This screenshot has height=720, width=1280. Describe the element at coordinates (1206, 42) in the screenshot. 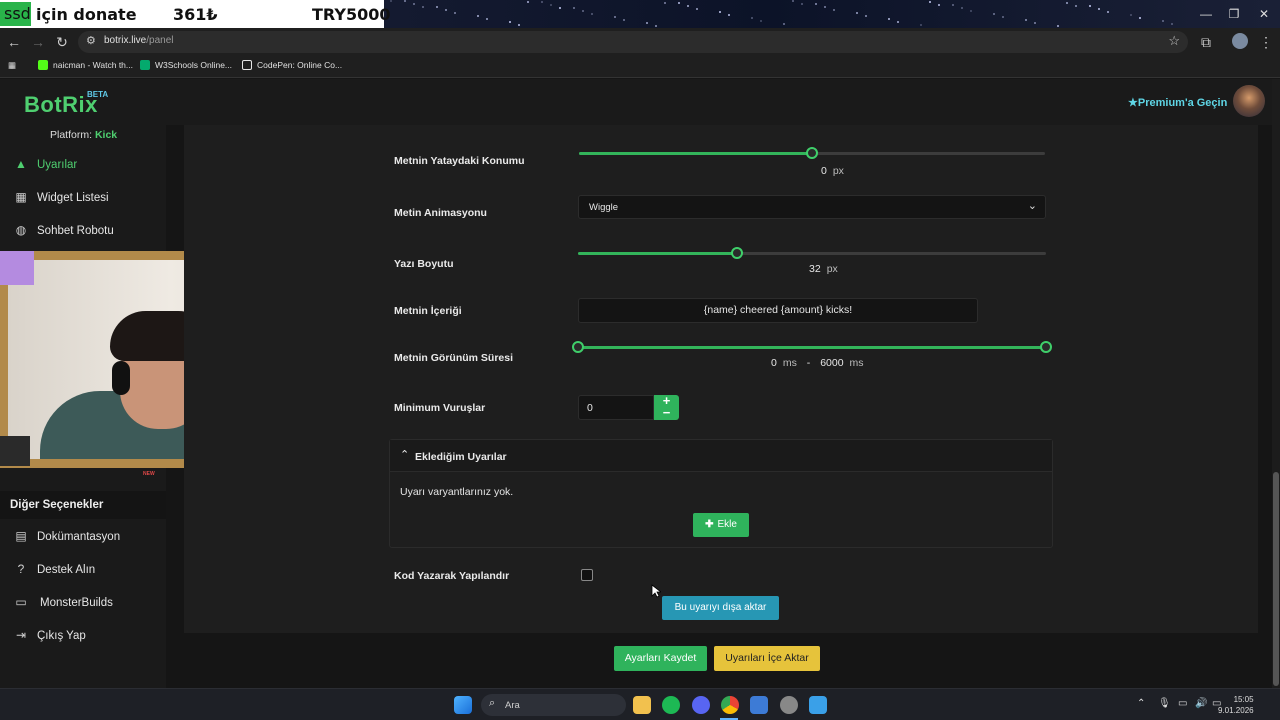

I see `extensions-icon: ⧉` at that location.